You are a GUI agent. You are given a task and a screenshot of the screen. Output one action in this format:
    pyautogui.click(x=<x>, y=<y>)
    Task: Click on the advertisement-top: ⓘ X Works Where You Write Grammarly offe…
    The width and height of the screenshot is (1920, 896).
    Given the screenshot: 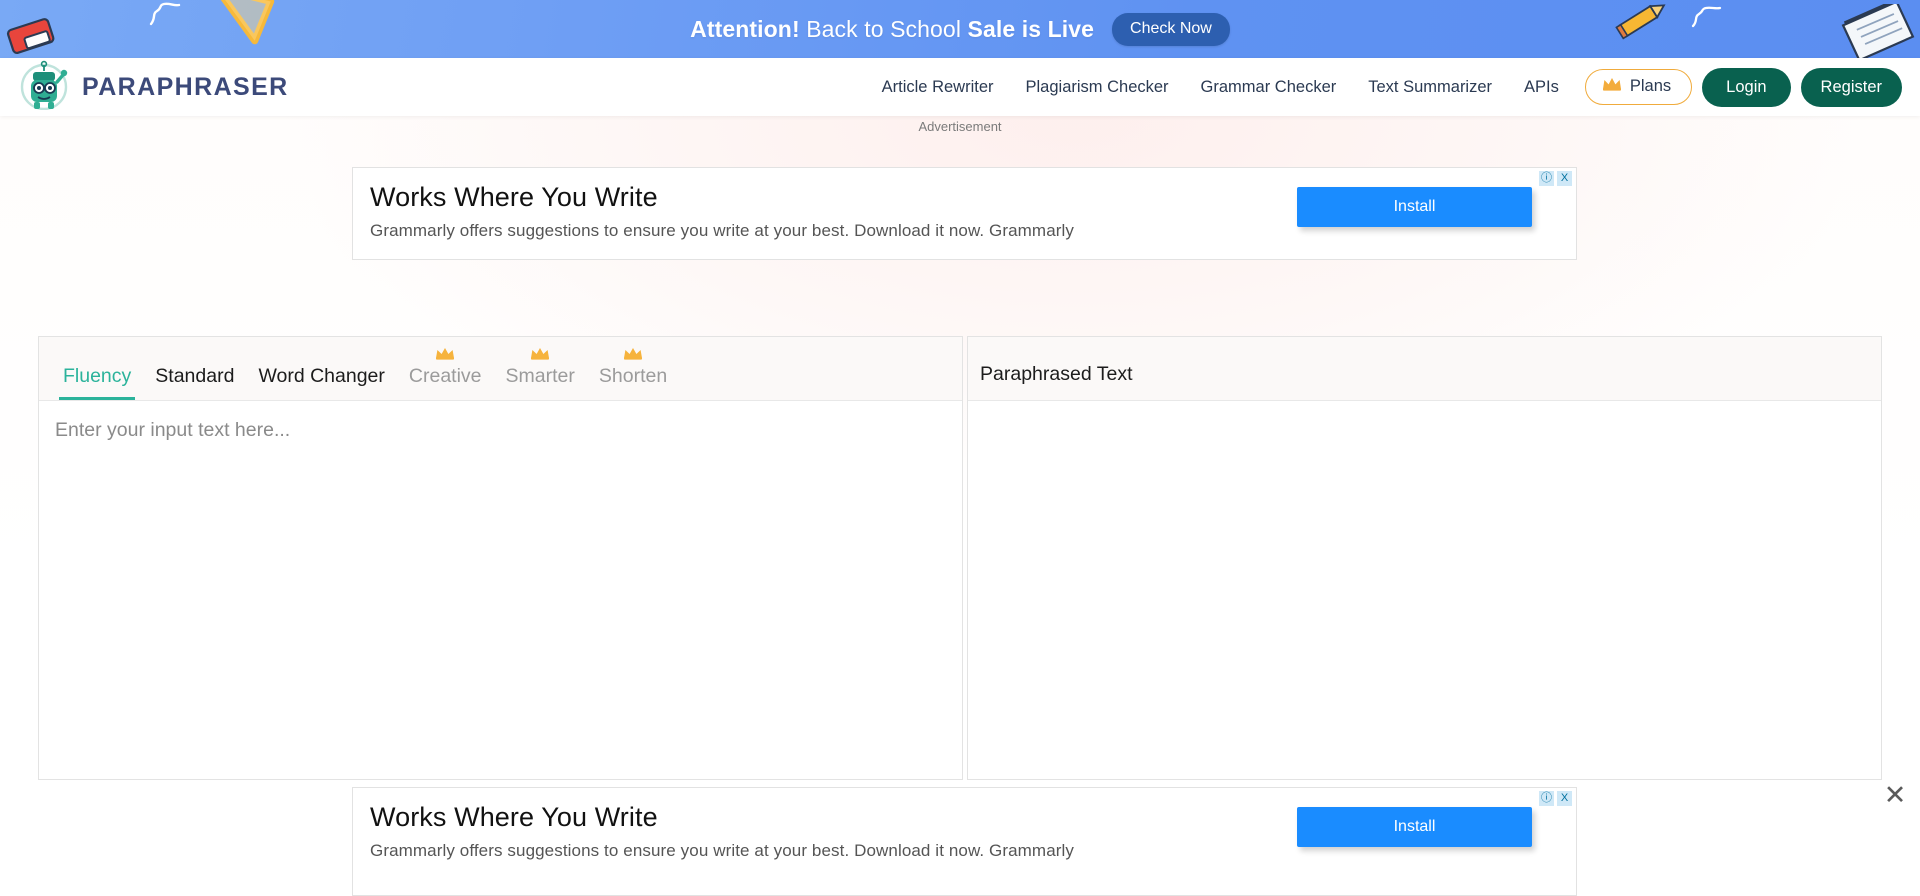 What is the action you would take?
    pyautogui.click(x=964, y=213)
    